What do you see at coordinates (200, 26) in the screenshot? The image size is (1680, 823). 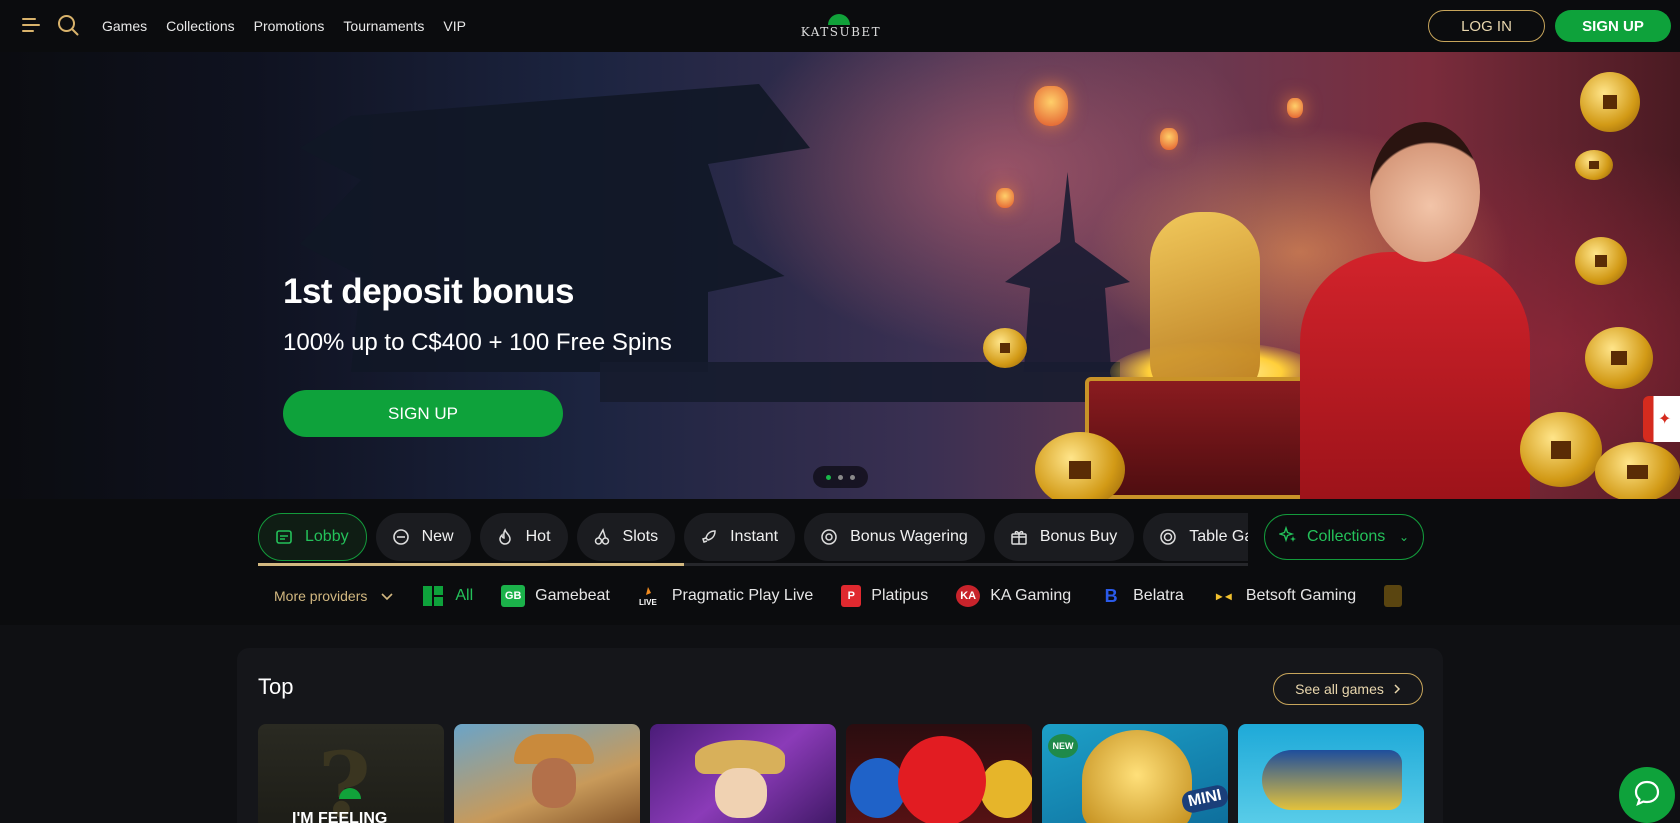 I see `nav-collections: Collections` at bounding box center [200, 26].